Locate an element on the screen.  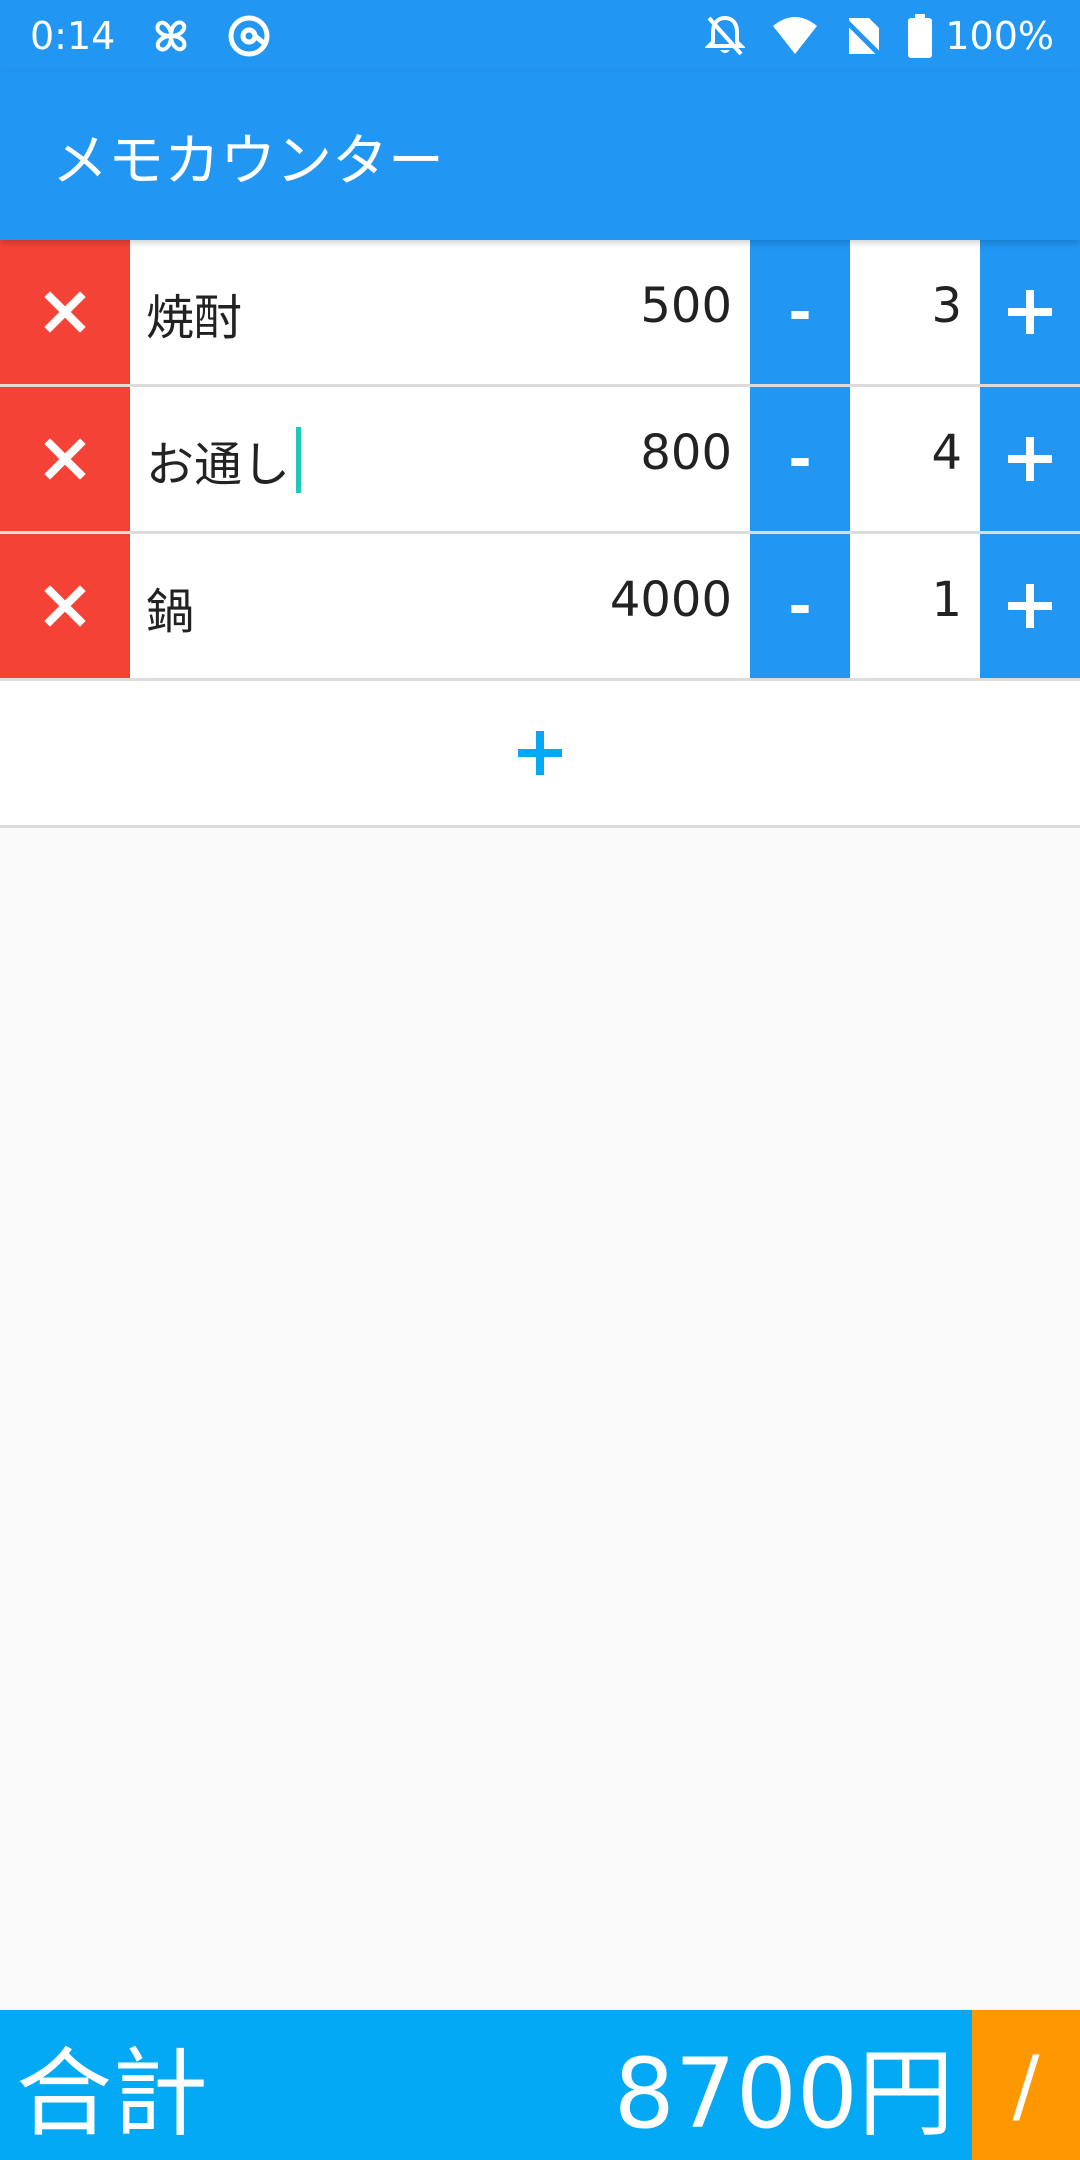
quantity-value: 4 is located at coordinates (946, 453).